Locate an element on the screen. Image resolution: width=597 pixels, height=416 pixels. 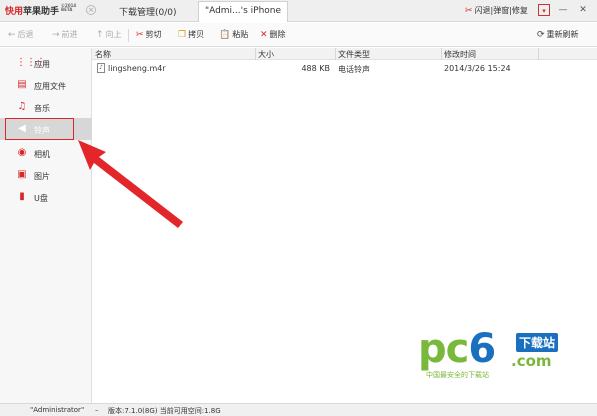
back-button: ← 后退 is located at coordinates (21, 34).